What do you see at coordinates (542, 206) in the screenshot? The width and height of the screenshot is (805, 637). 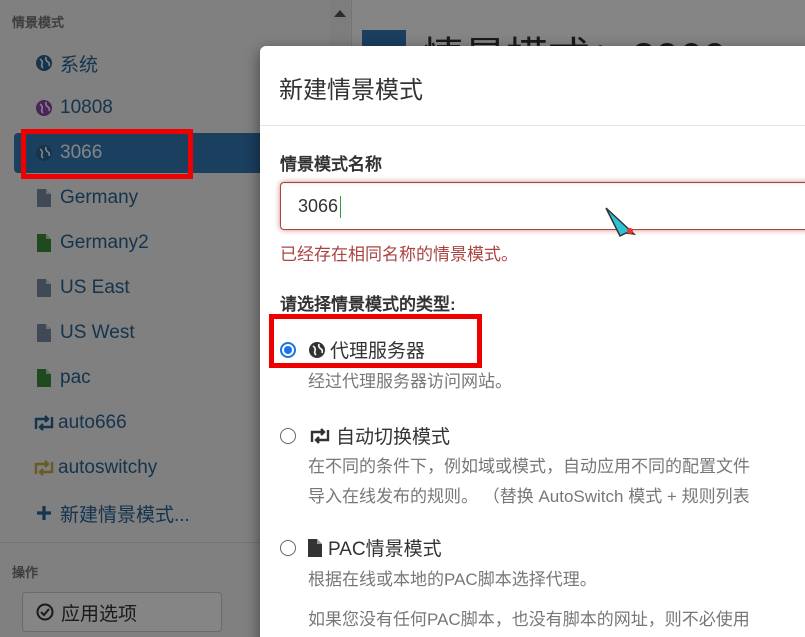 I see `profile-name-input` at bounding box center [542, 206].